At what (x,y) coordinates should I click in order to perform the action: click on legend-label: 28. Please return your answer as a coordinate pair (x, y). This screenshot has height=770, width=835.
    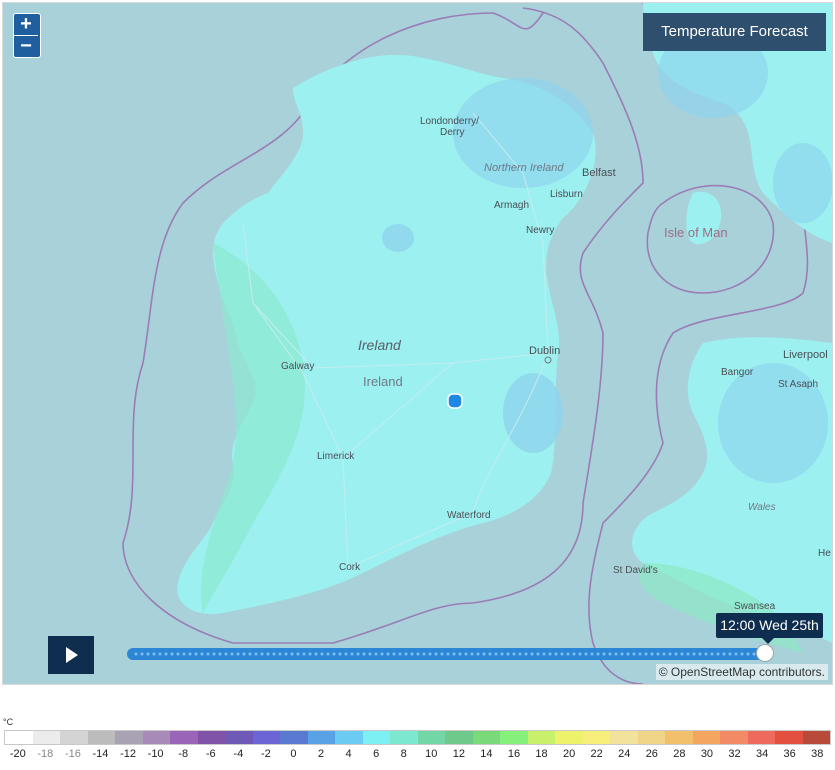
    Looking at the image, I should click on (679, 754).